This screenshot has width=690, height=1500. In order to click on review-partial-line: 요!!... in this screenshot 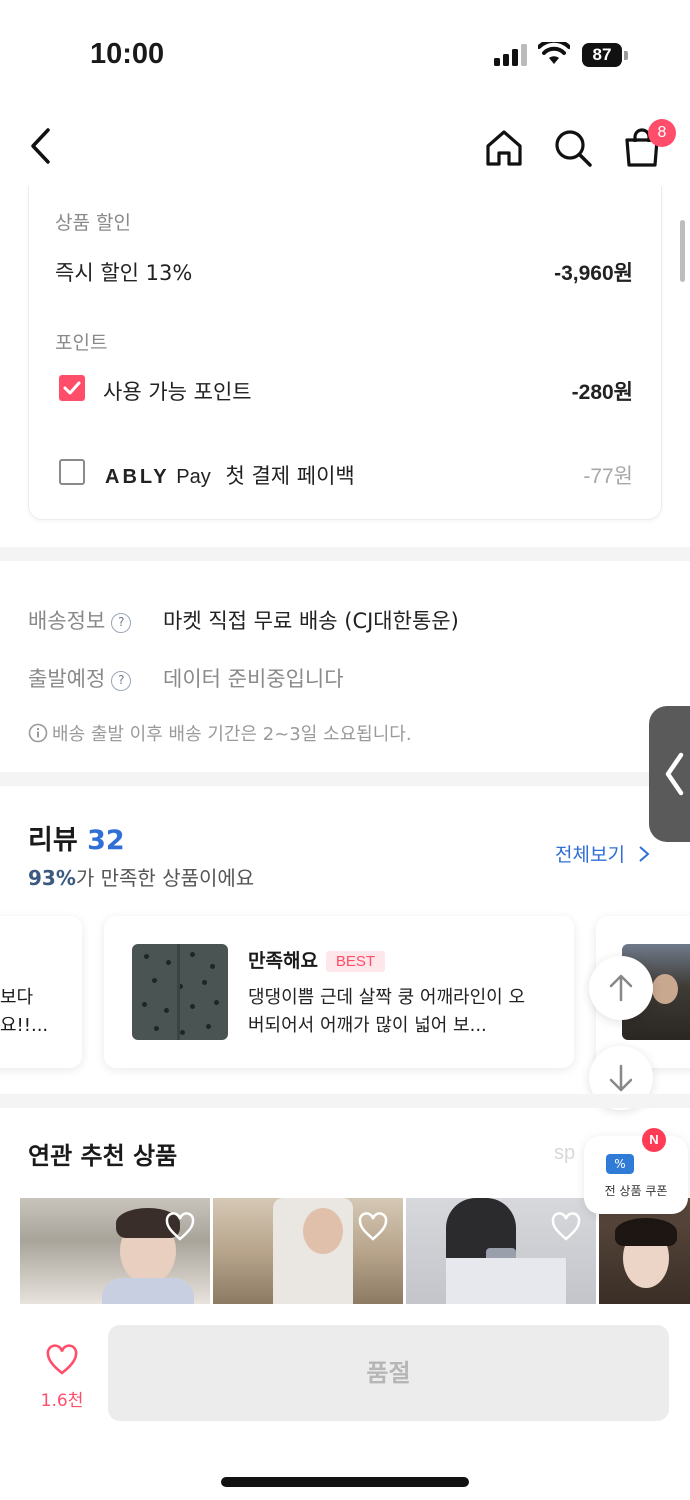, I will do `click(24, 1025)`.